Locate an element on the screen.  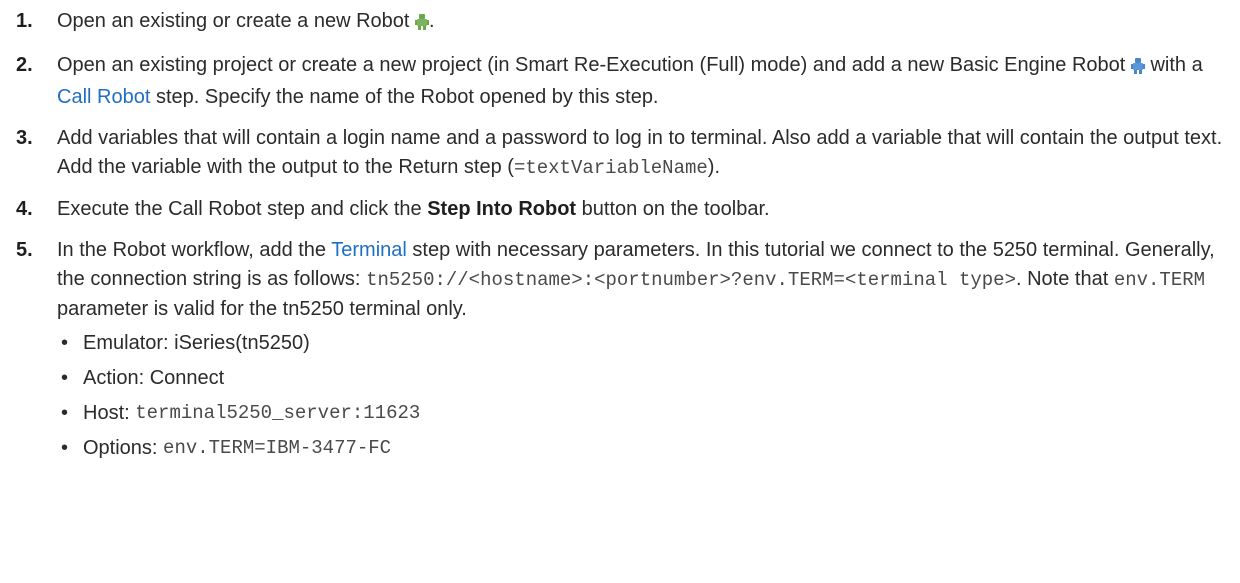
parameter-label: Action: Connect is located at coordinates (154, 378).